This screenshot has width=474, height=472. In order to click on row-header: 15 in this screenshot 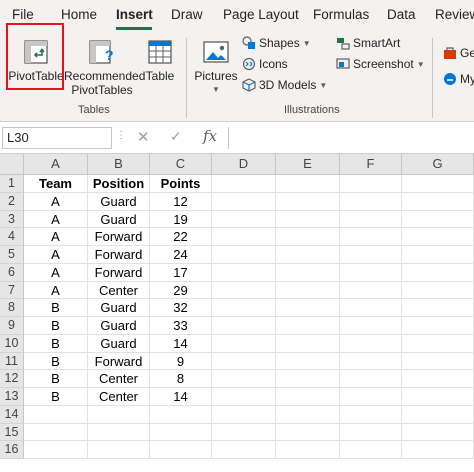, I will do `click(12, 432)`.